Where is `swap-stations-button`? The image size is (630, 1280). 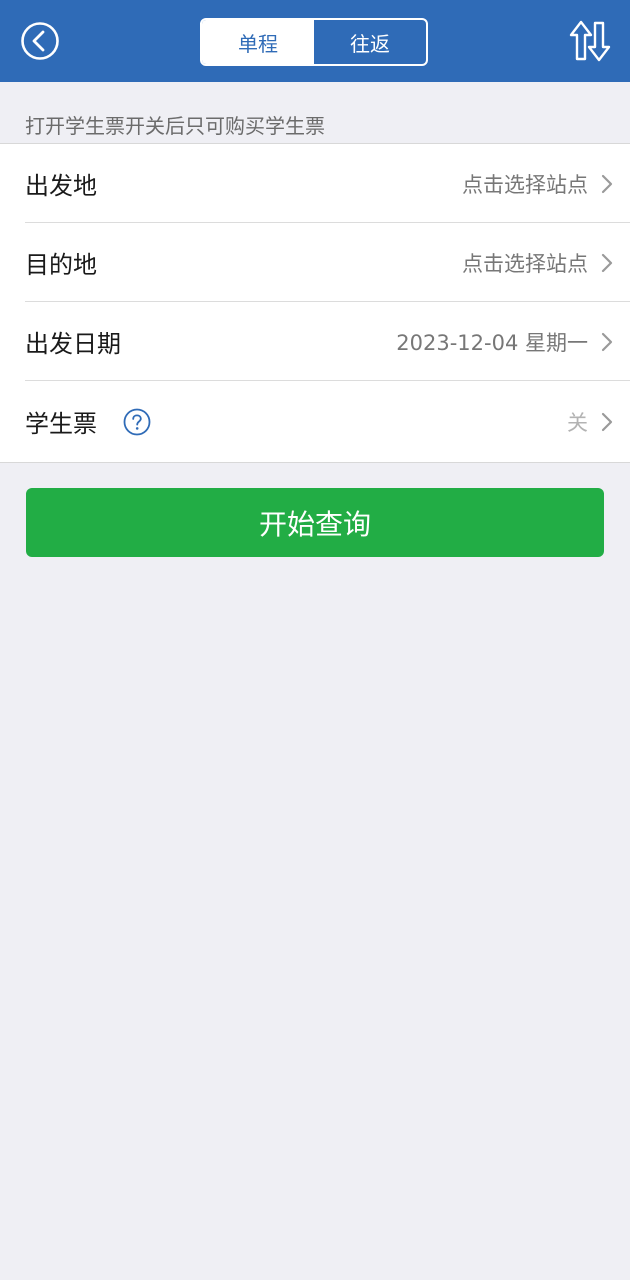
swap-stations-button is located at coordinates (590, 41).